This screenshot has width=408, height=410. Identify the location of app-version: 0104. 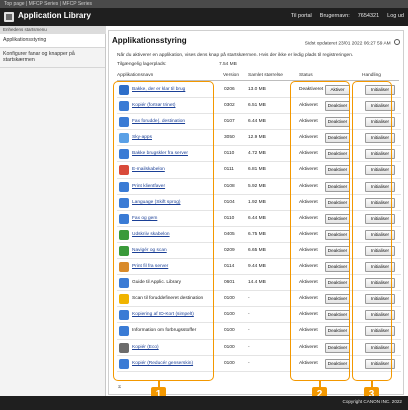
(229, 202).